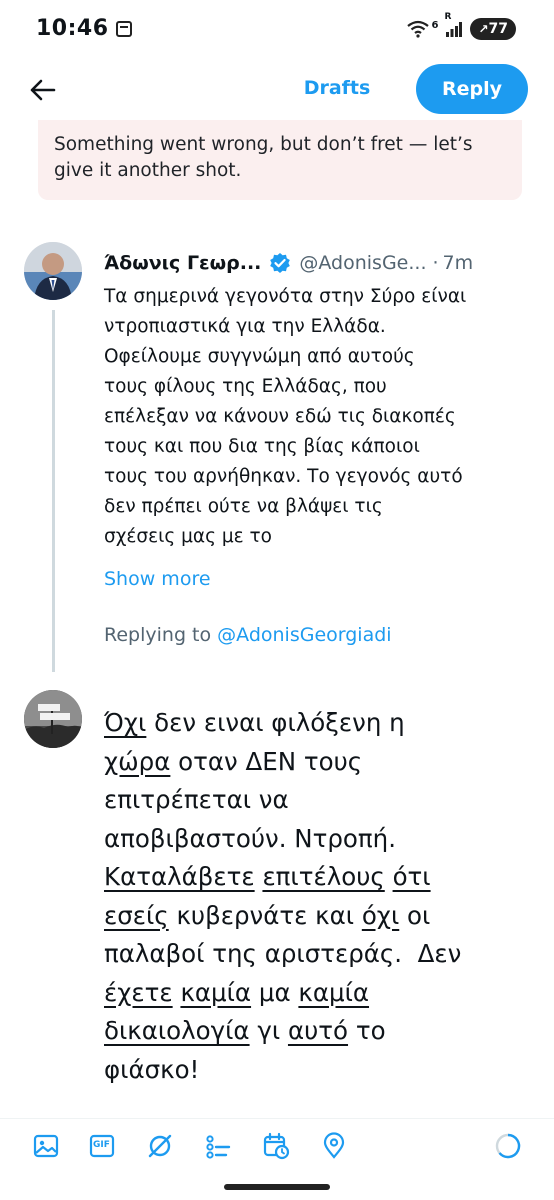 This screenshot has width=554, height=1200. Describe the element at coordinates (389, 876) in the screenshot. I see `reply-text-segment` at that location.